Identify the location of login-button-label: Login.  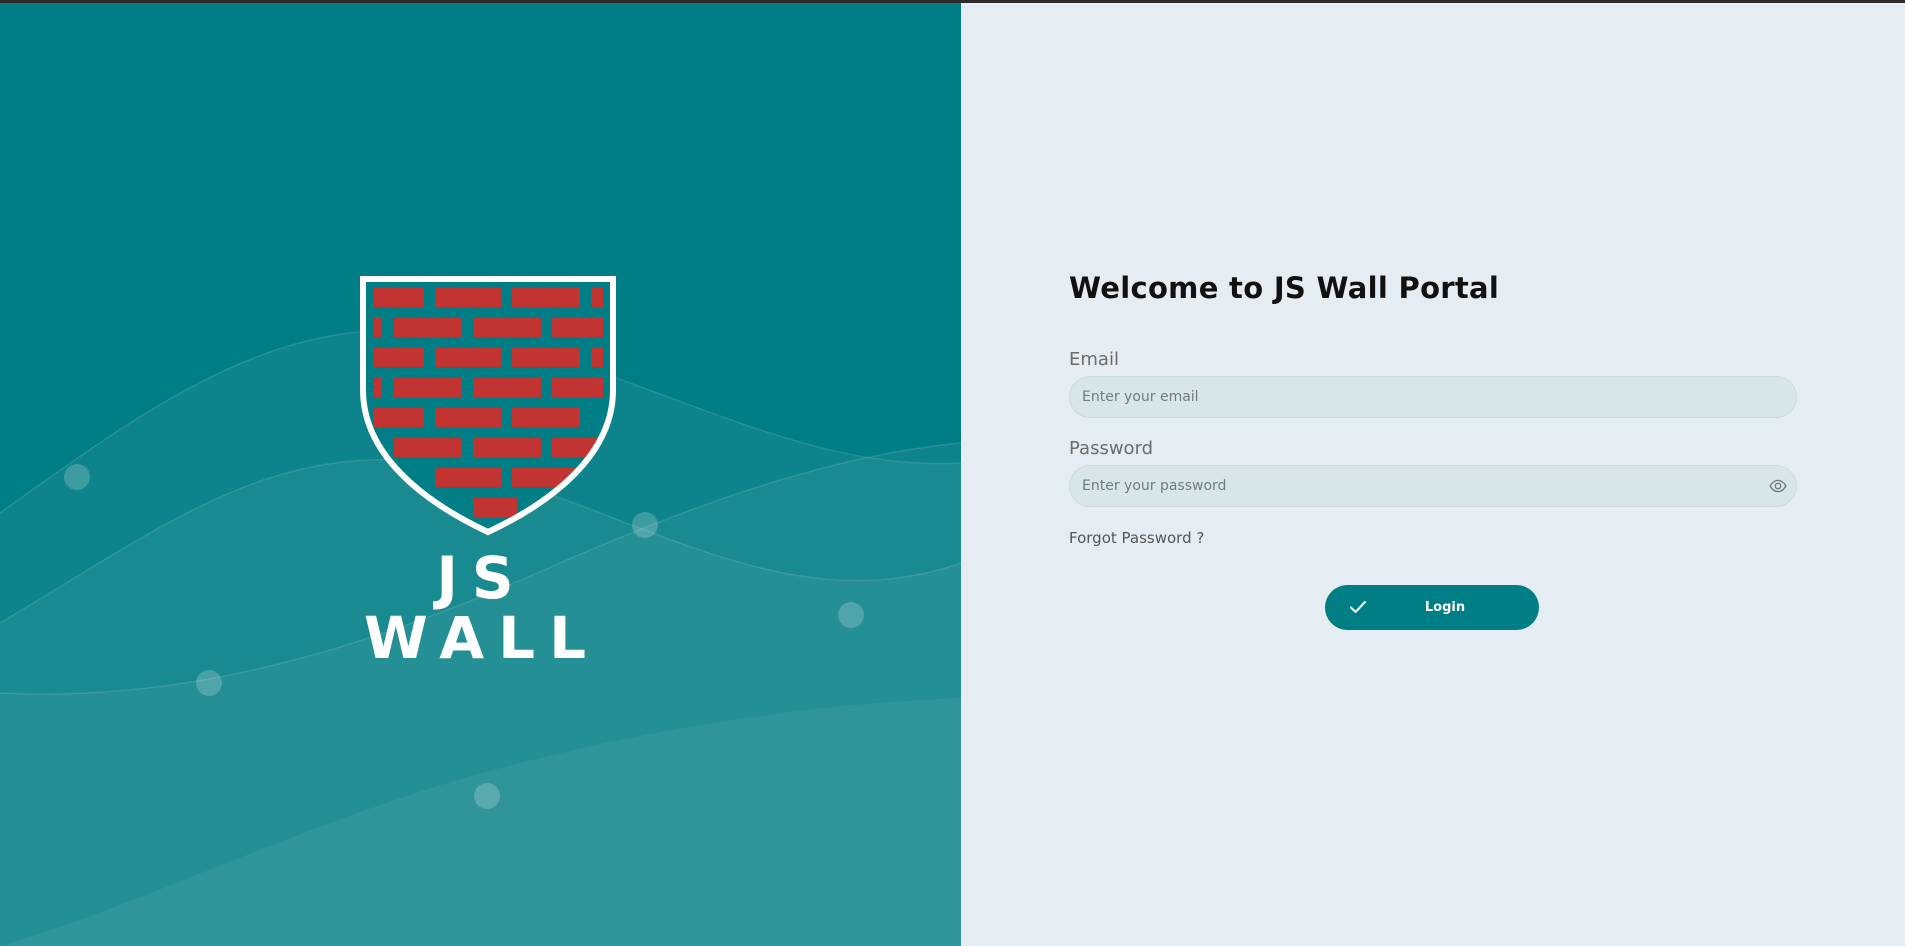
(1445, 607).